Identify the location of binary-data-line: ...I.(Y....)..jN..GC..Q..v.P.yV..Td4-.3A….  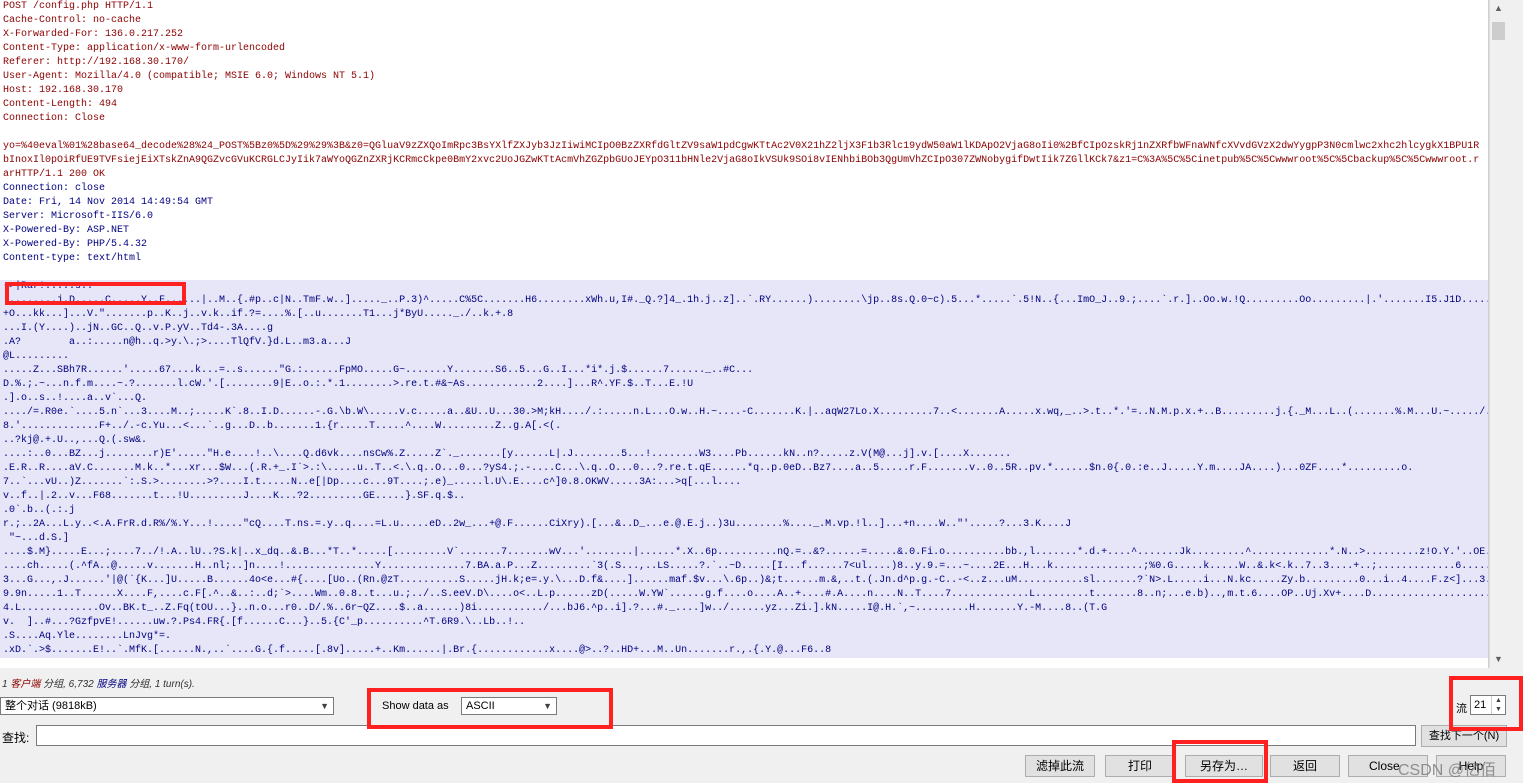
(744, 329).